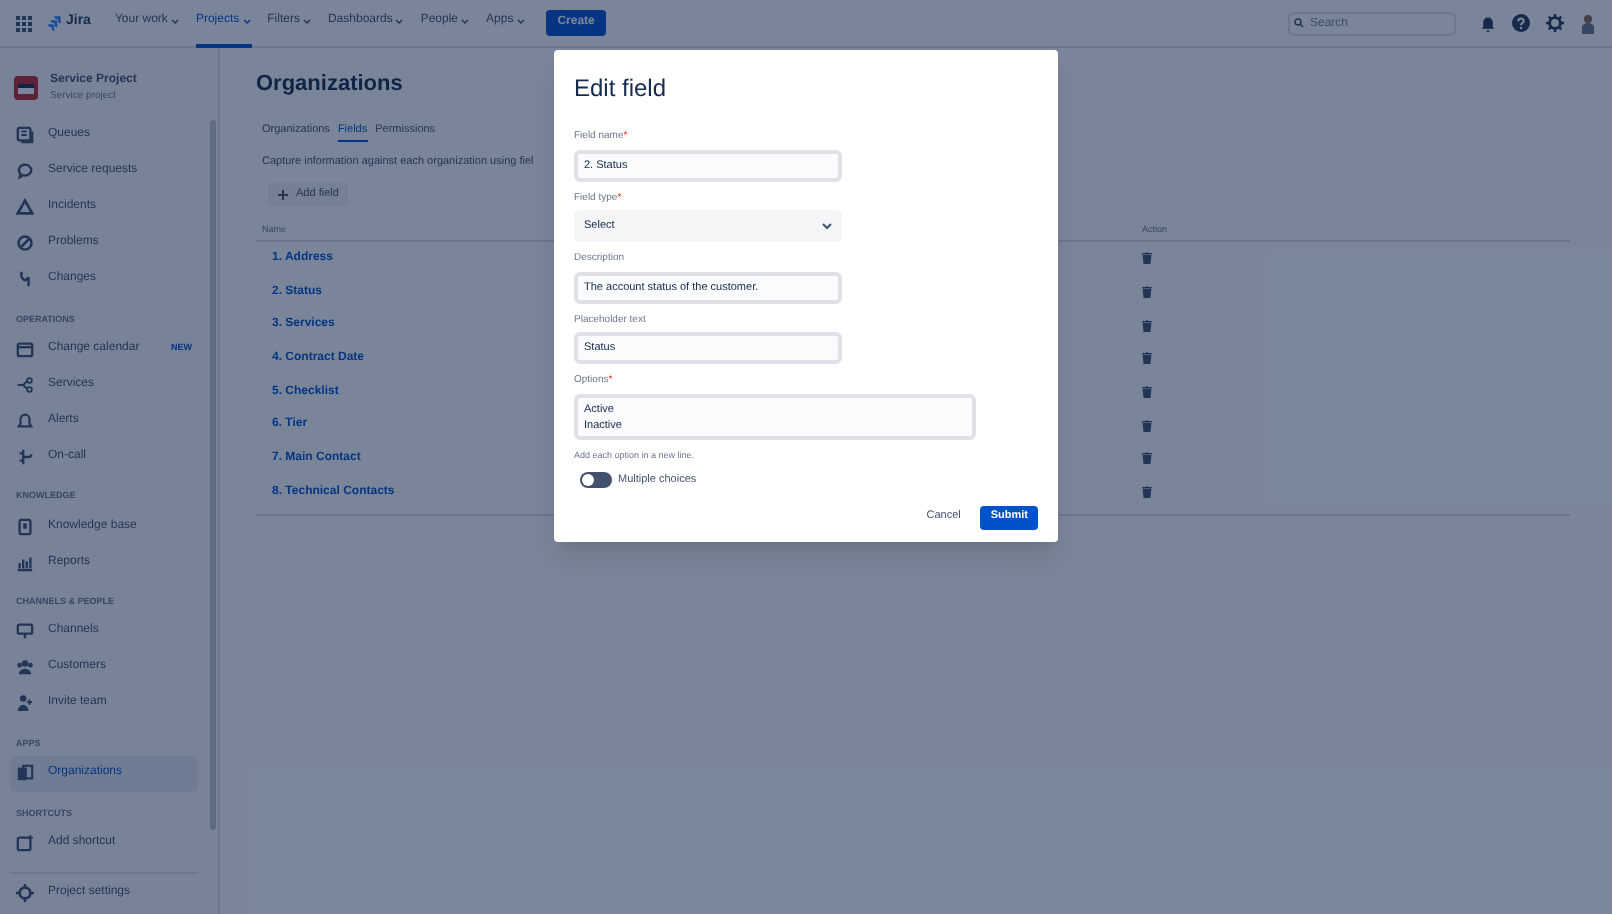 This screenshot has width=1612, height=914. What do you see at coordinates (25, 171) in the screenshot?
I see `speech-bubble-icon` at bounding box center [25, 171].